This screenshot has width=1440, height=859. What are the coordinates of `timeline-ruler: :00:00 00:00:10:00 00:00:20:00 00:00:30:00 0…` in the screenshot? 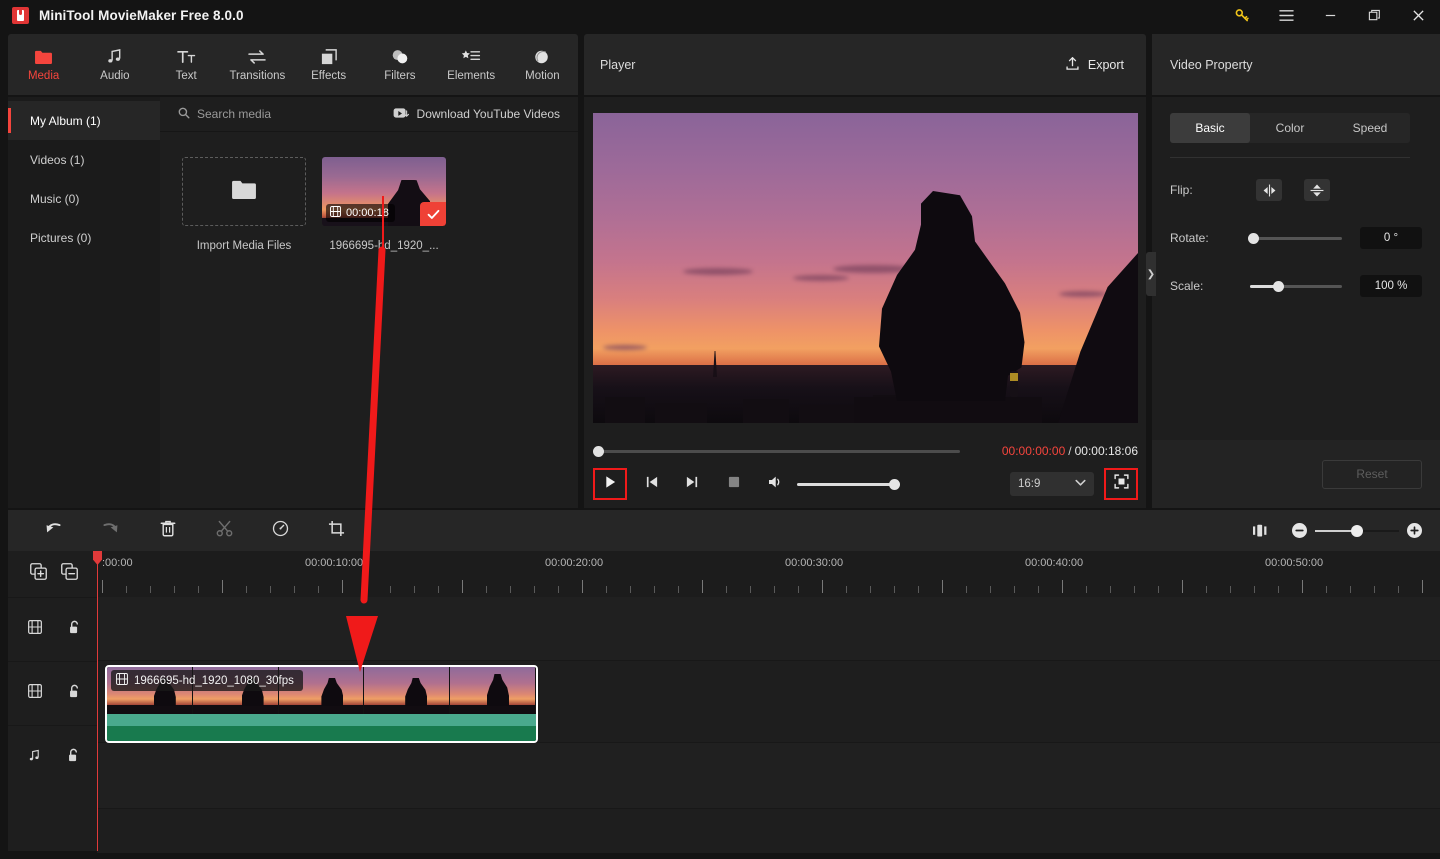 It's located at (768, 574).